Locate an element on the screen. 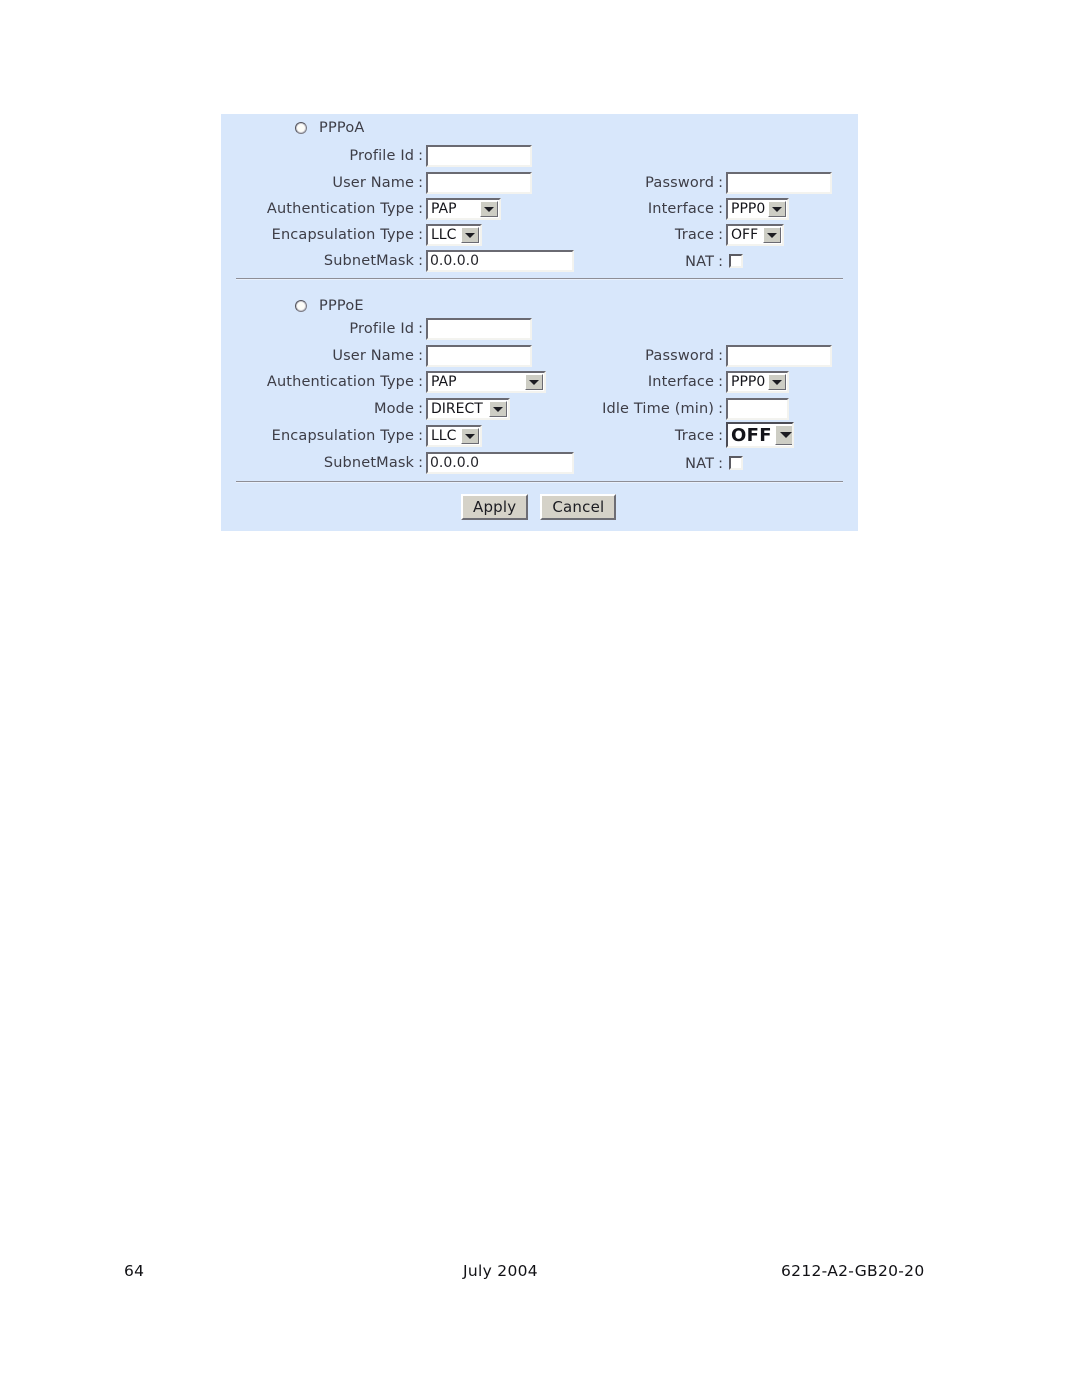 The height and width of the screenshot is (1397, 1080). label-pppoe-profile-id: Profile Id is located at coordinates (382, 329).